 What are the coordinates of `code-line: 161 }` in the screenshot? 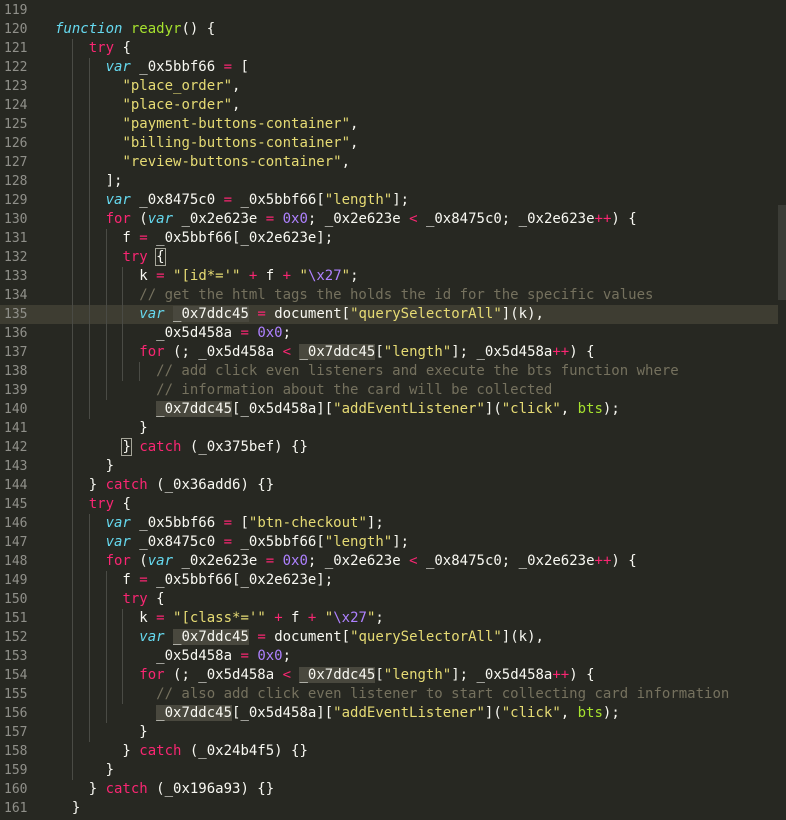 It's located at (389, 808).